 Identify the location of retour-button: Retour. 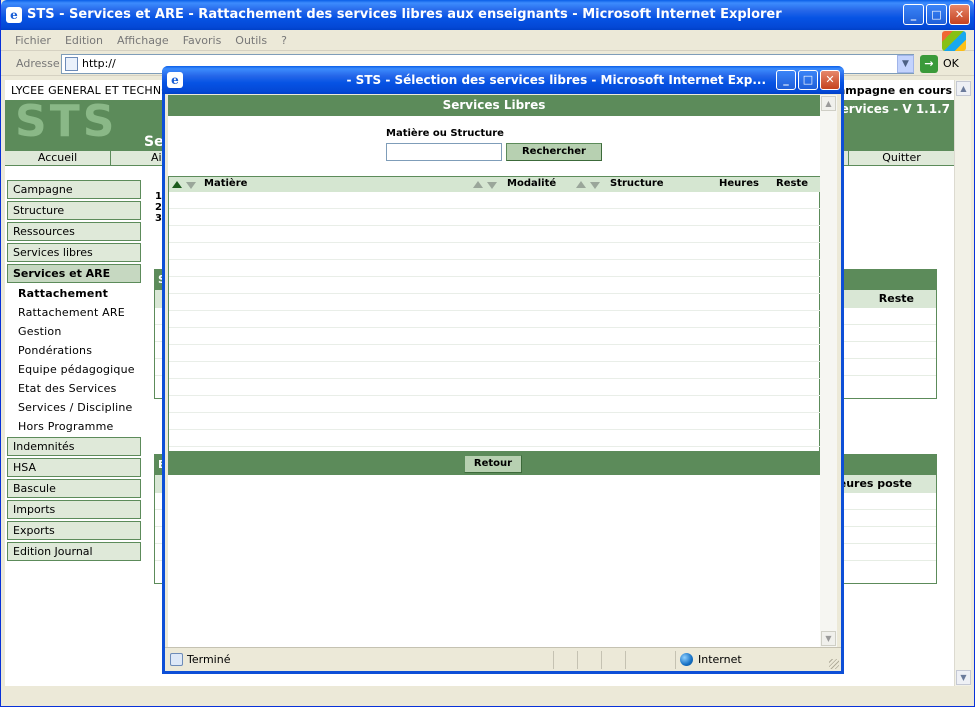
(493, 464).